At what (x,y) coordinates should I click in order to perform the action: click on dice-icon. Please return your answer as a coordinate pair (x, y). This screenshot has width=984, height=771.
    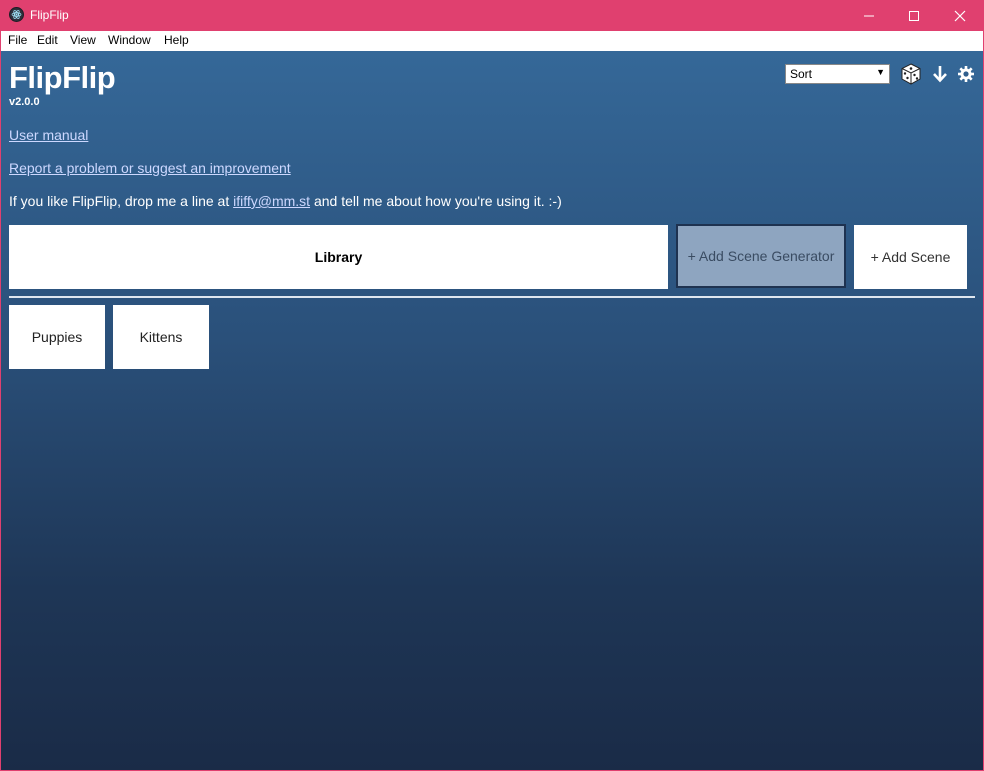
    Looking at the image, I should click on (911, 74).